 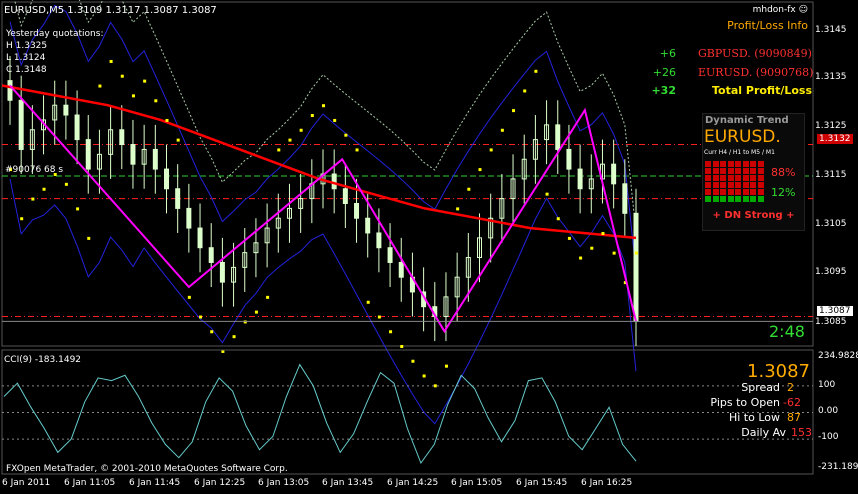 I want to click on dynamic-trend-symbol: EURUSD., so click(x=742, y=137).